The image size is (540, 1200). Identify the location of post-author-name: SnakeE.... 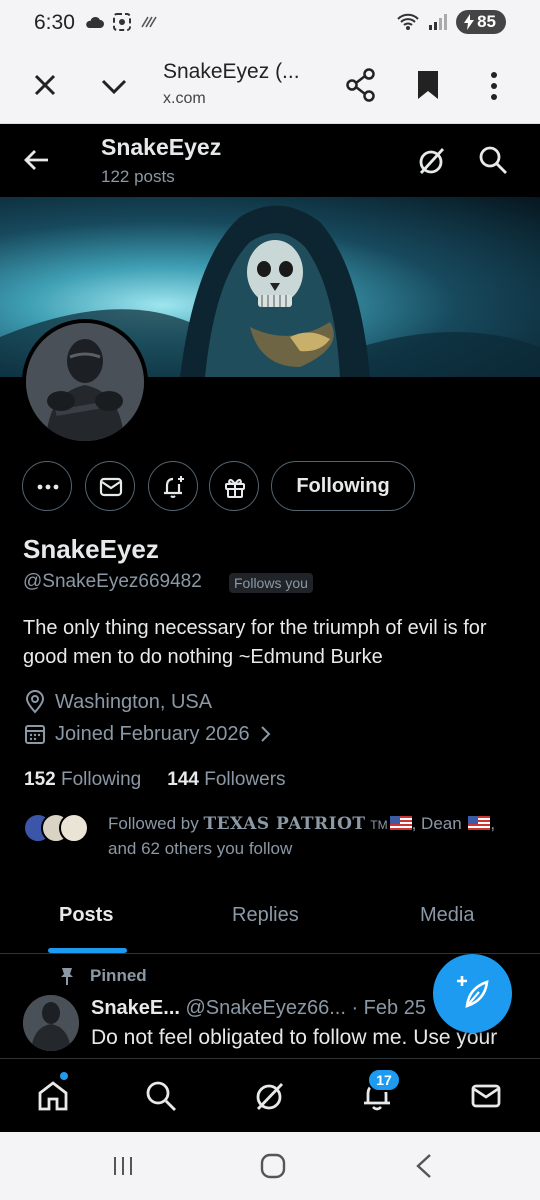
(135, 1008).